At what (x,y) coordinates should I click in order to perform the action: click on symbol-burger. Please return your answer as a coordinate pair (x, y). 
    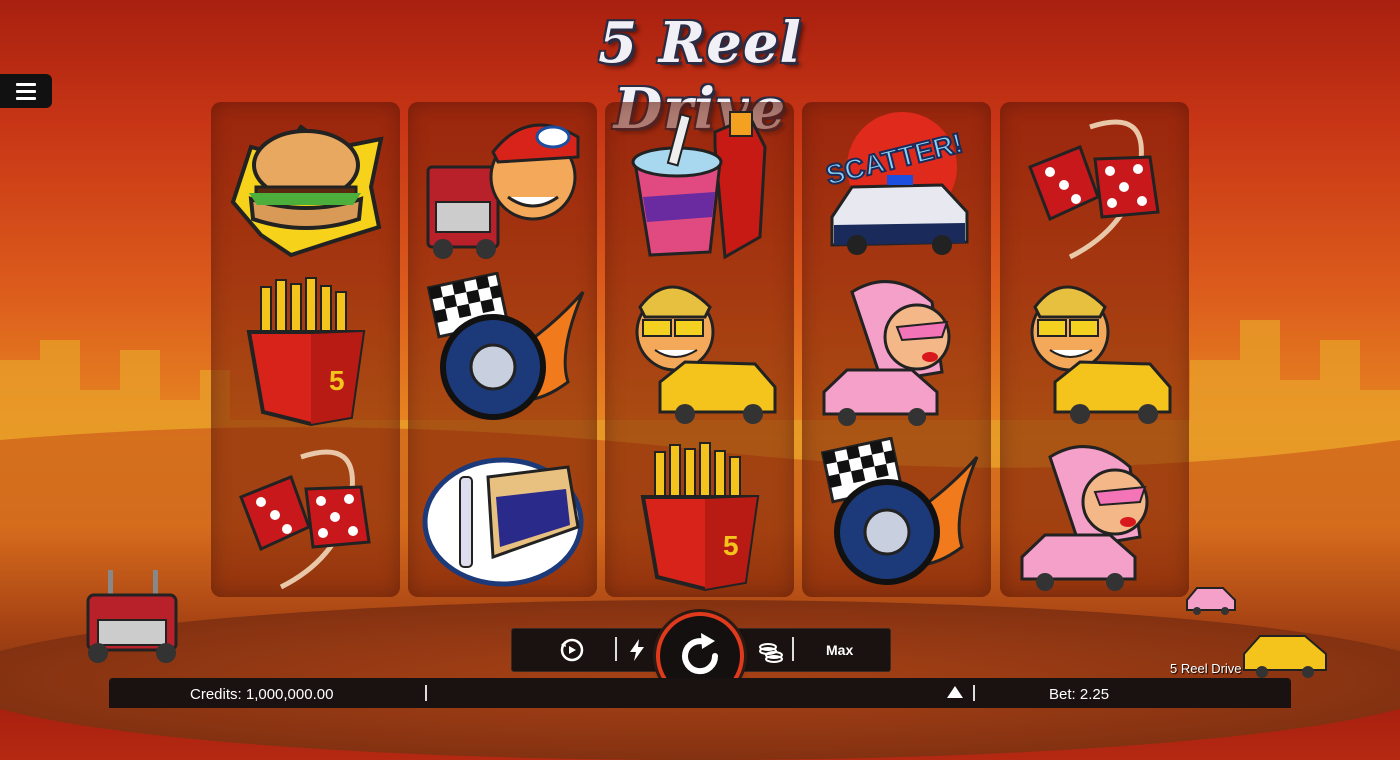
    Looking at the image, I should click on (305, 184).